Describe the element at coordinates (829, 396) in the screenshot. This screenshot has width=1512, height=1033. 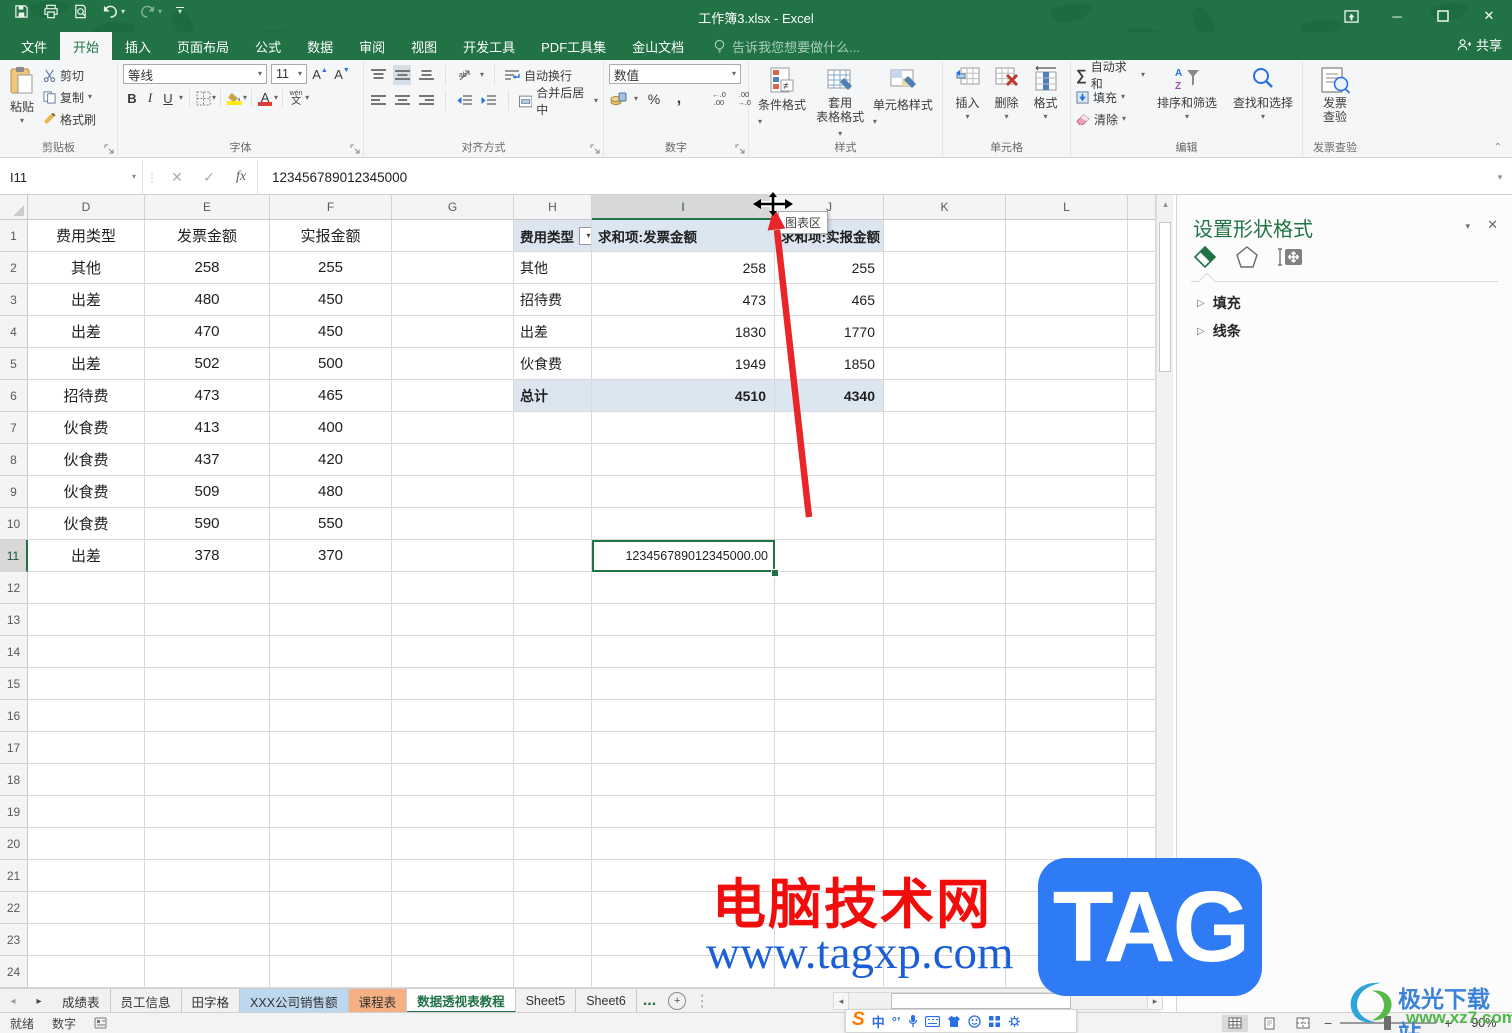
I see `grid-cell: 4340` at that location.